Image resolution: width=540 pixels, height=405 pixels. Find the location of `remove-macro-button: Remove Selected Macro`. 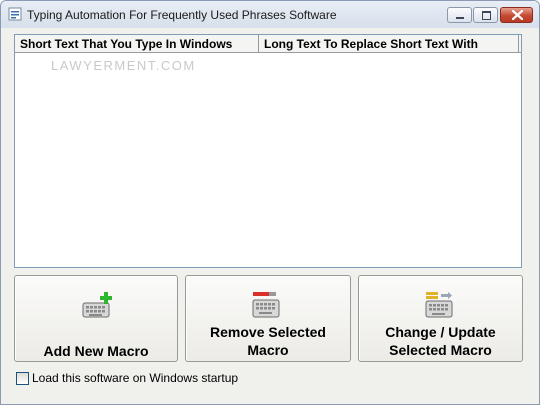

remove-macro-button: Remove Selected Macro is located at coordinates (268, 318).